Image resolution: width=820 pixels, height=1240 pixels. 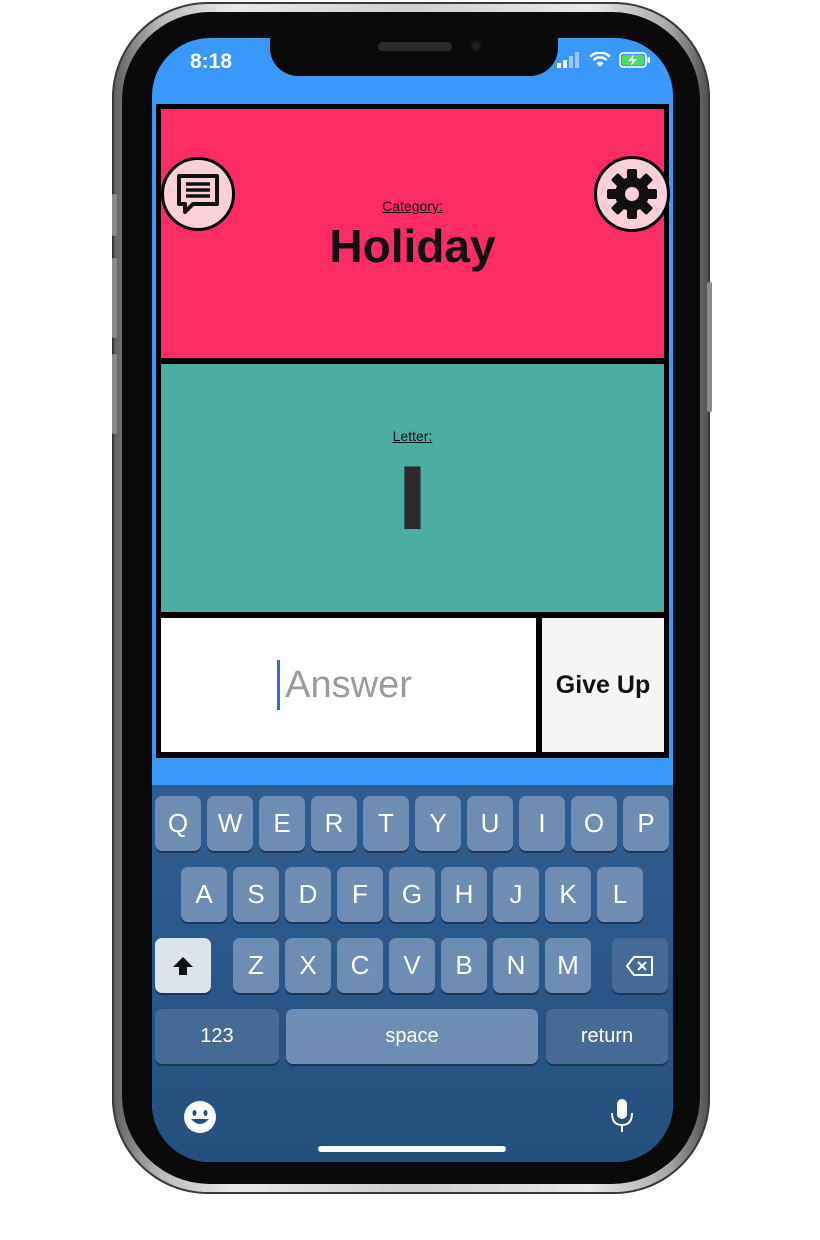 I want to click on key-w: W, so click(x=230, y=823).